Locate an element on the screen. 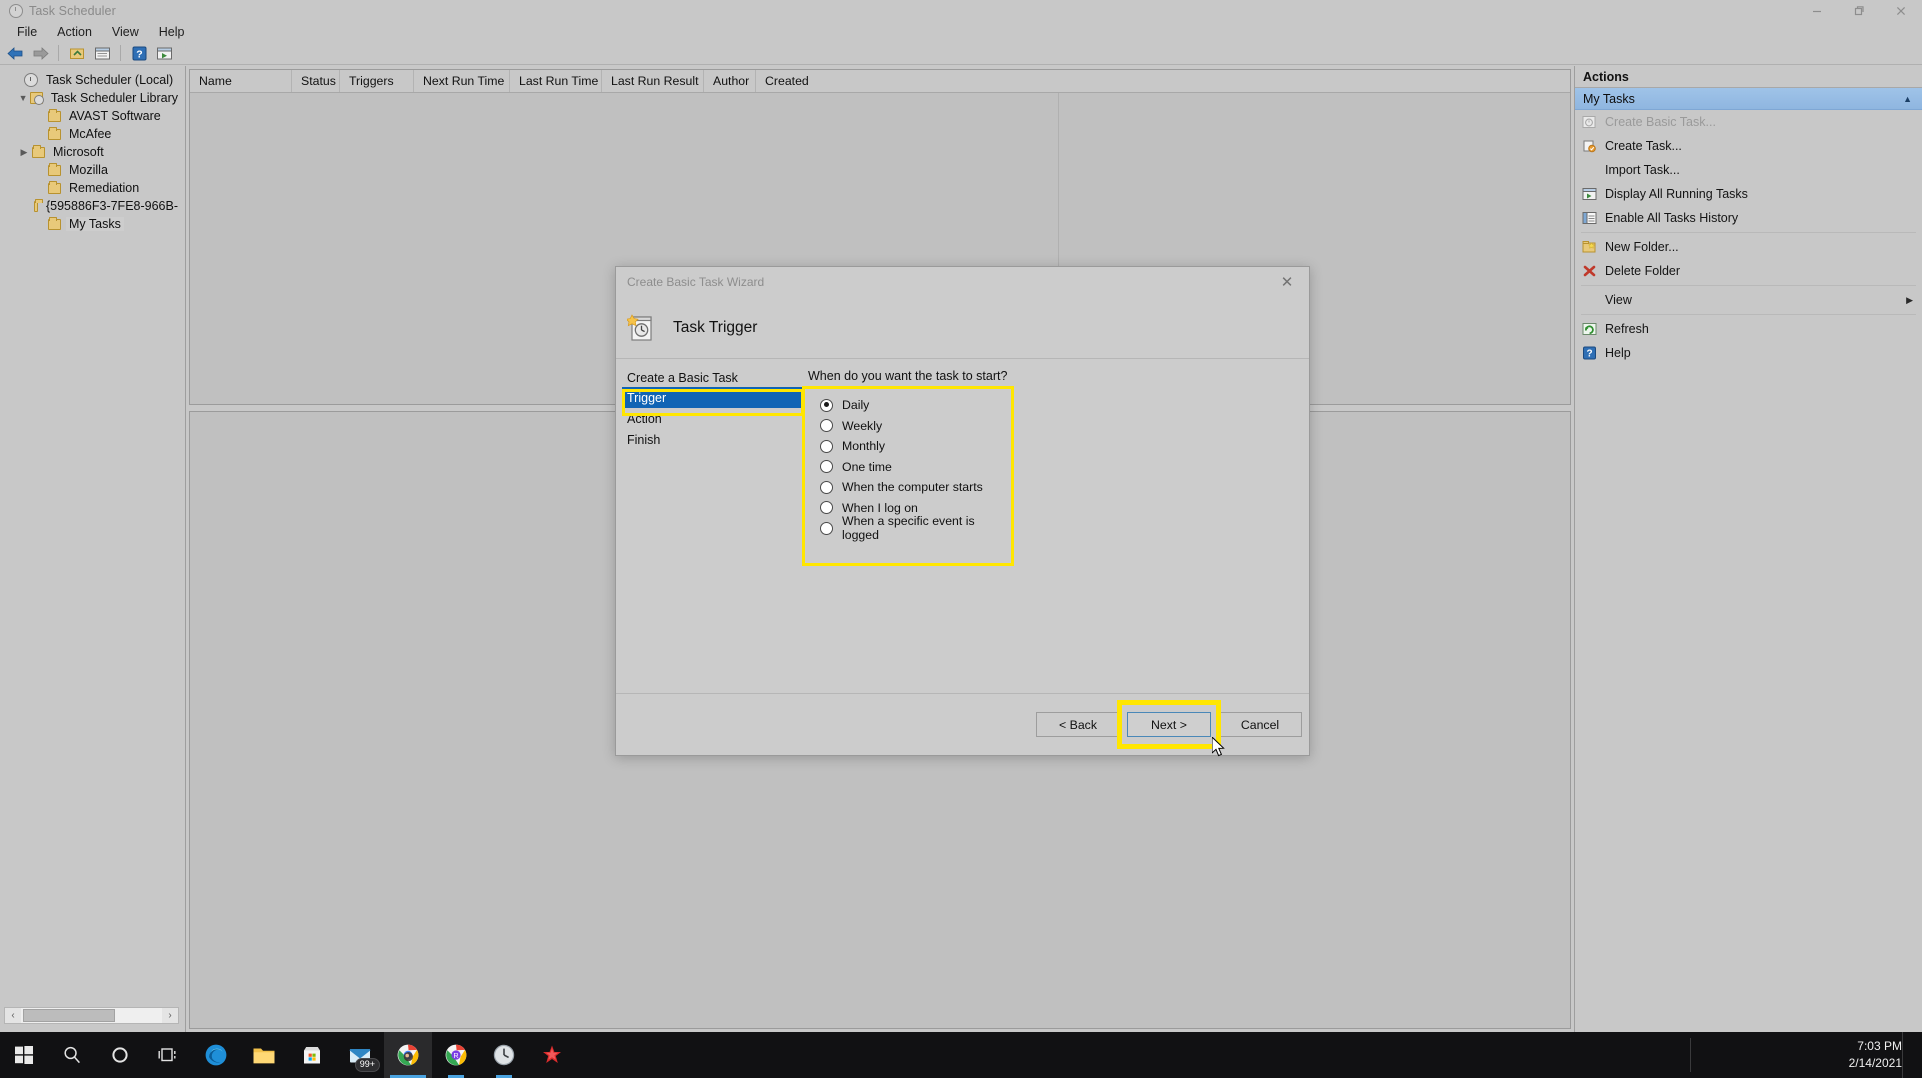 The height and width of the screenshot is (1078, 1922). chevron-down-icon: ▼ is located at coordinates (23, 98).